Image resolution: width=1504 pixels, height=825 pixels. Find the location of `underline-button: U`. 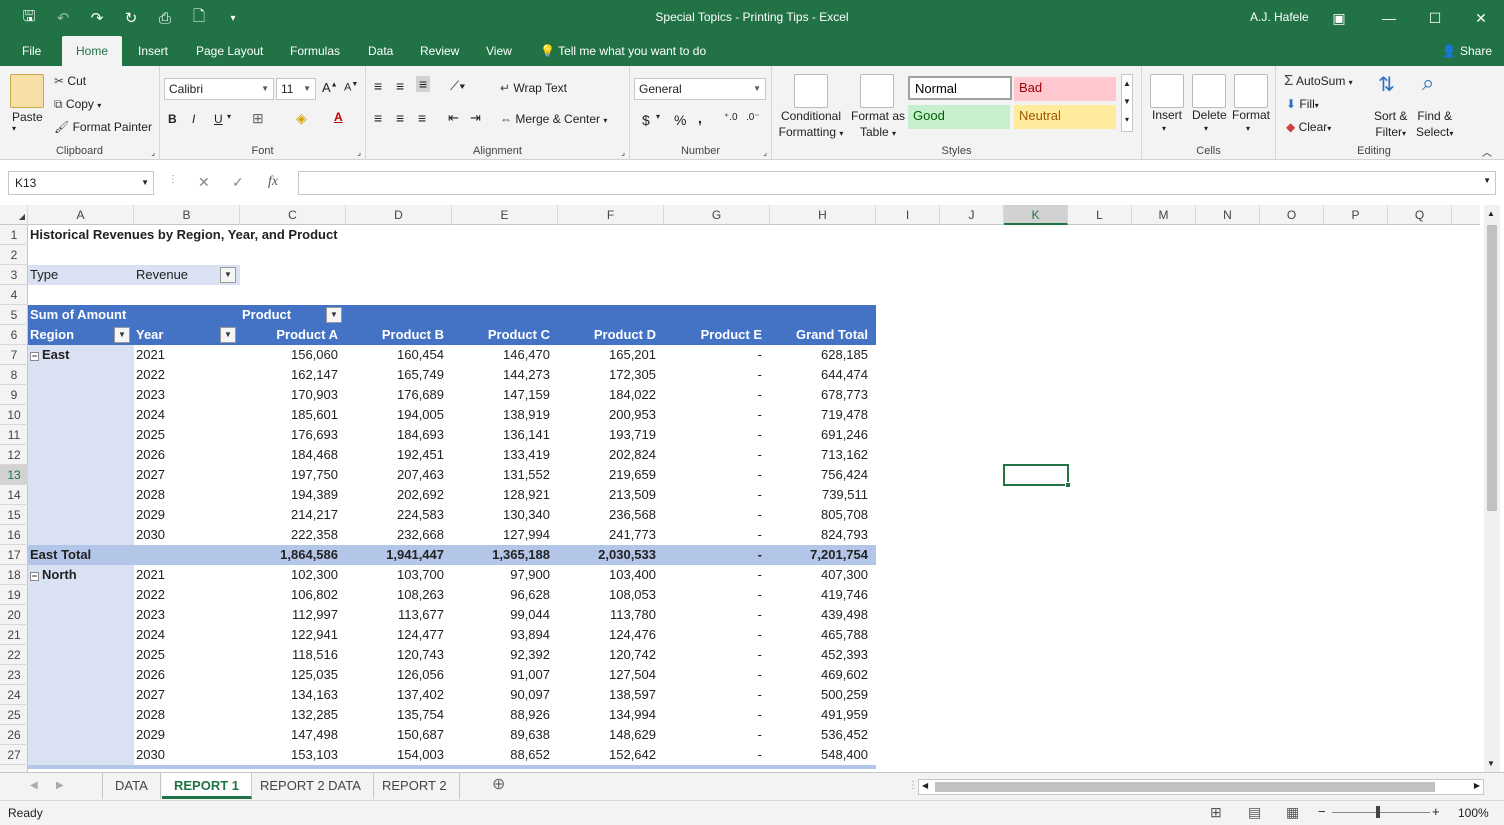

underline-button: U is located at coordinates (218, 119).